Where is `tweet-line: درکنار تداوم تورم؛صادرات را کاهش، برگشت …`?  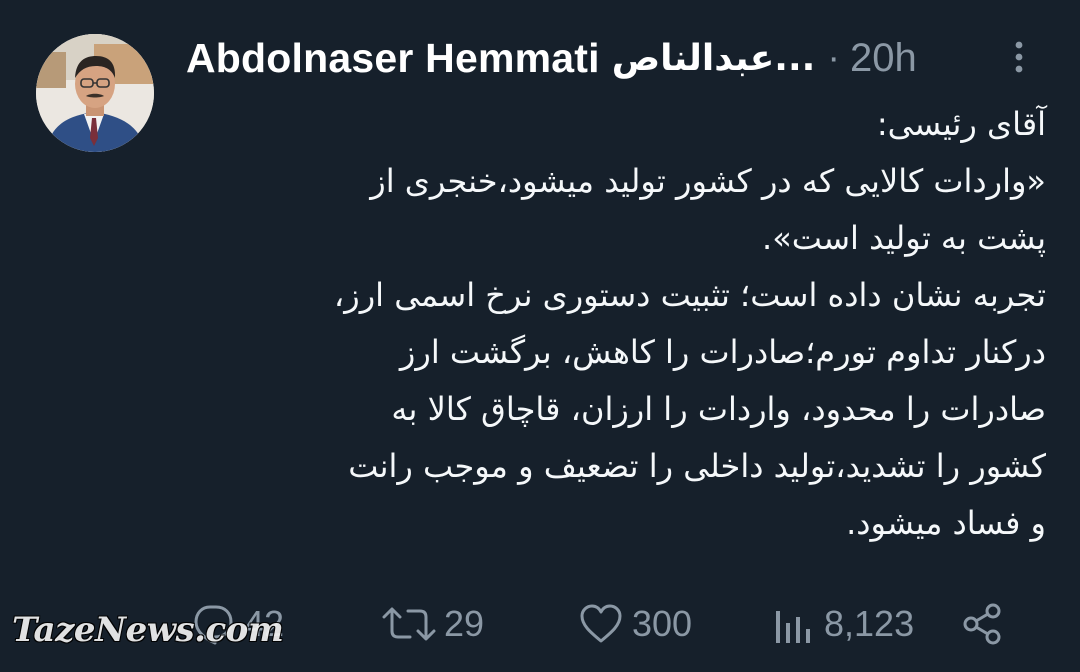 tweet-line: درکنار تداوم تورم؛صادرات را کاهش، برگشت … is located at coordinates (722, 352).